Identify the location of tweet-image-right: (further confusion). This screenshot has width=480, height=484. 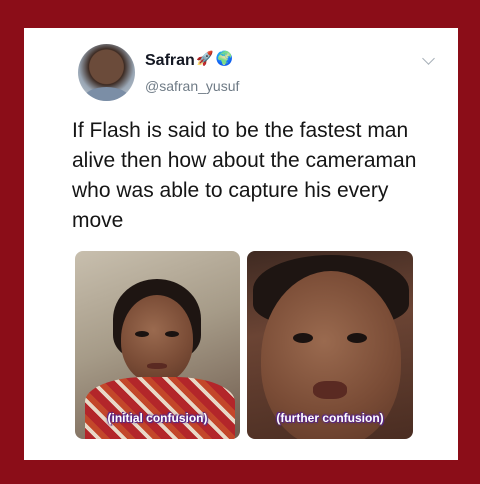
(330, 345).